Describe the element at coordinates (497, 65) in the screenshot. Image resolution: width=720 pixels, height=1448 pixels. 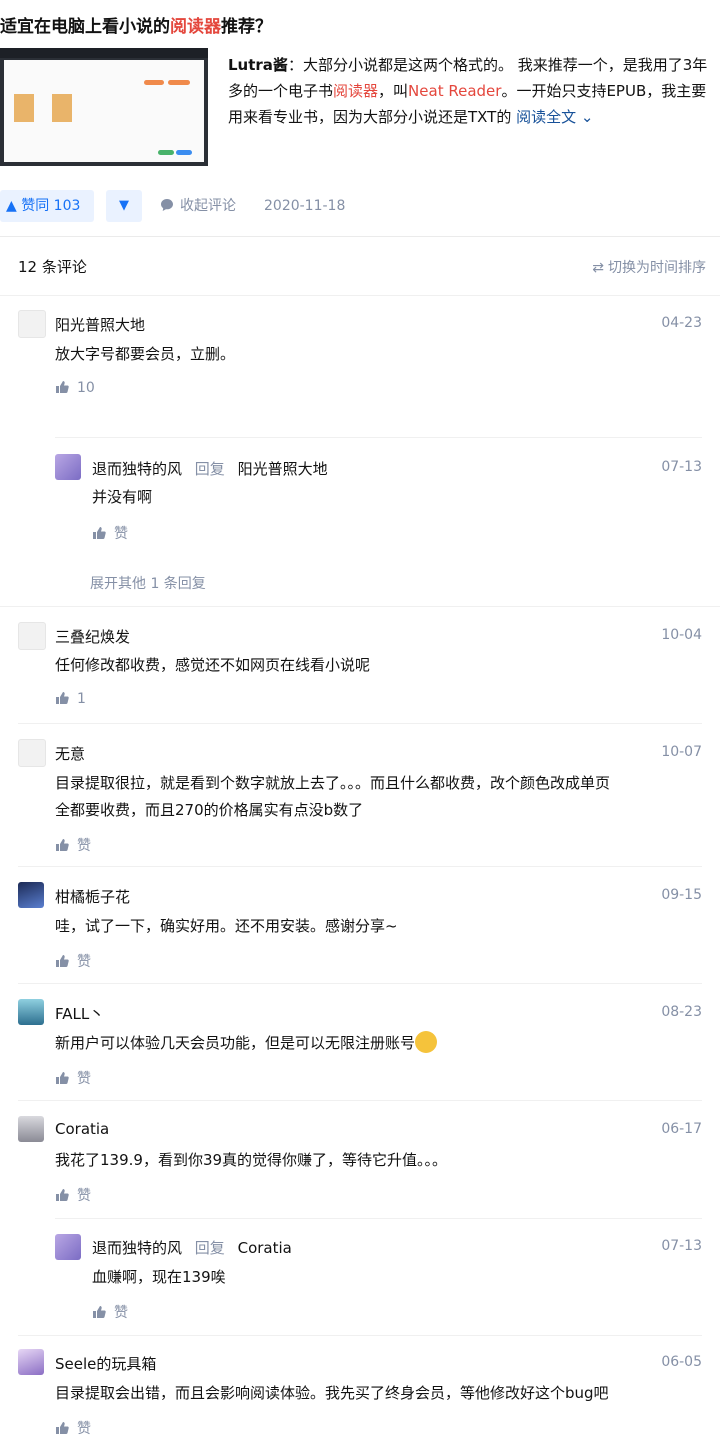
I see `excerpt-text: ：大部分小说都是这两个格式的。 我来推荐一个，是我用了3年` at that location.